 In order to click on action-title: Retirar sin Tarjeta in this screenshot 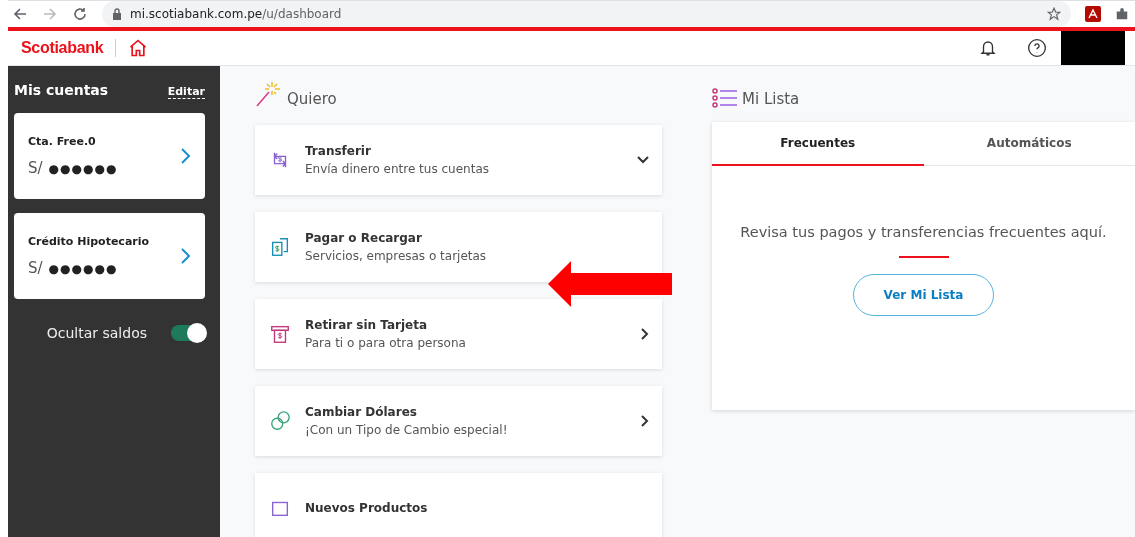, I will do `click(367, 325)`.